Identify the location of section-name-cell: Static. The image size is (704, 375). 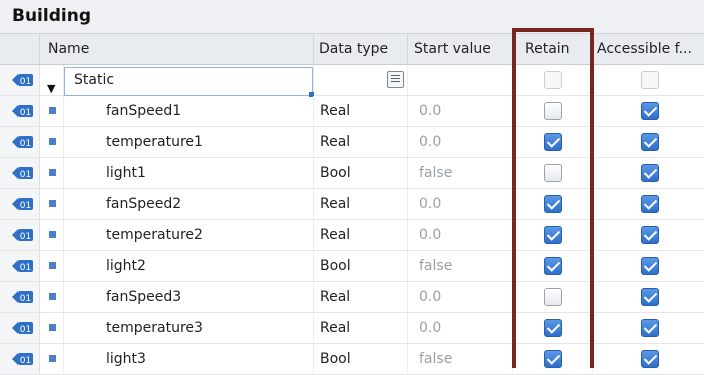
(189, 80).